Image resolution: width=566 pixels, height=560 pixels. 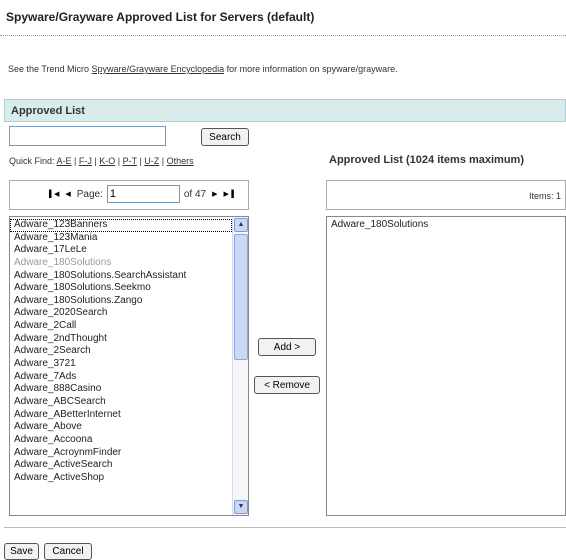 What do you see at coordinates (130, 161) in the screenshot?
I see `quick-find-p-t: P-T` at bounding box center [130, 161].